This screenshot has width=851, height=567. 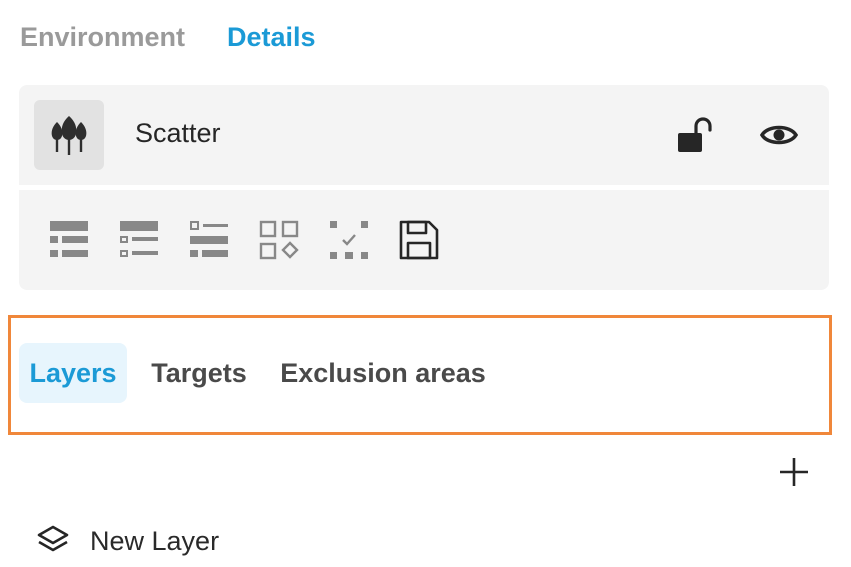 I want to click on layer-label: New Layer, so click(x=155, y=540).